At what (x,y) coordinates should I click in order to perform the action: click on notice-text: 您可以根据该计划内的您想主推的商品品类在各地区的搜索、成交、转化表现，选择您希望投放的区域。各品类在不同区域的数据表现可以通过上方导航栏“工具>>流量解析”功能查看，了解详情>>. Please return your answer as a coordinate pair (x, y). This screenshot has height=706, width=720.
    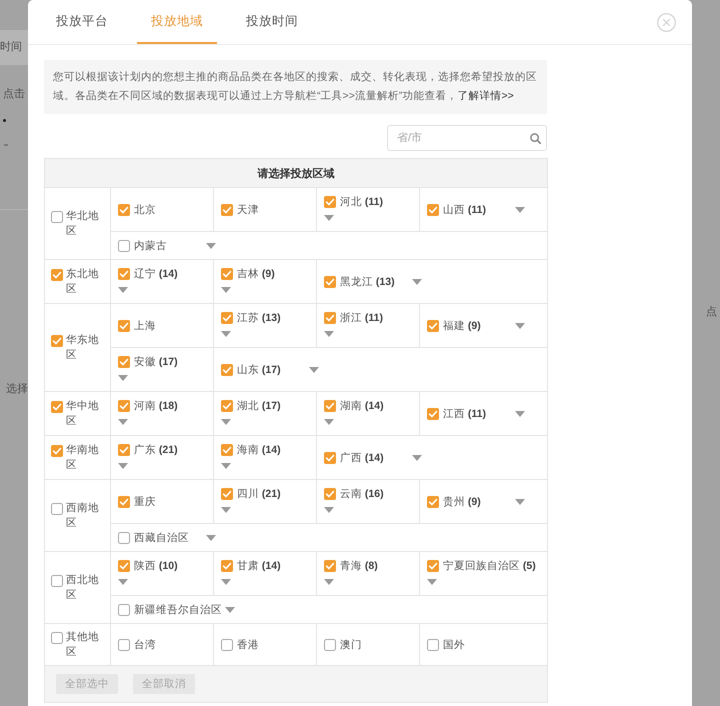
    Looking at the image, I should click on (295, 87).